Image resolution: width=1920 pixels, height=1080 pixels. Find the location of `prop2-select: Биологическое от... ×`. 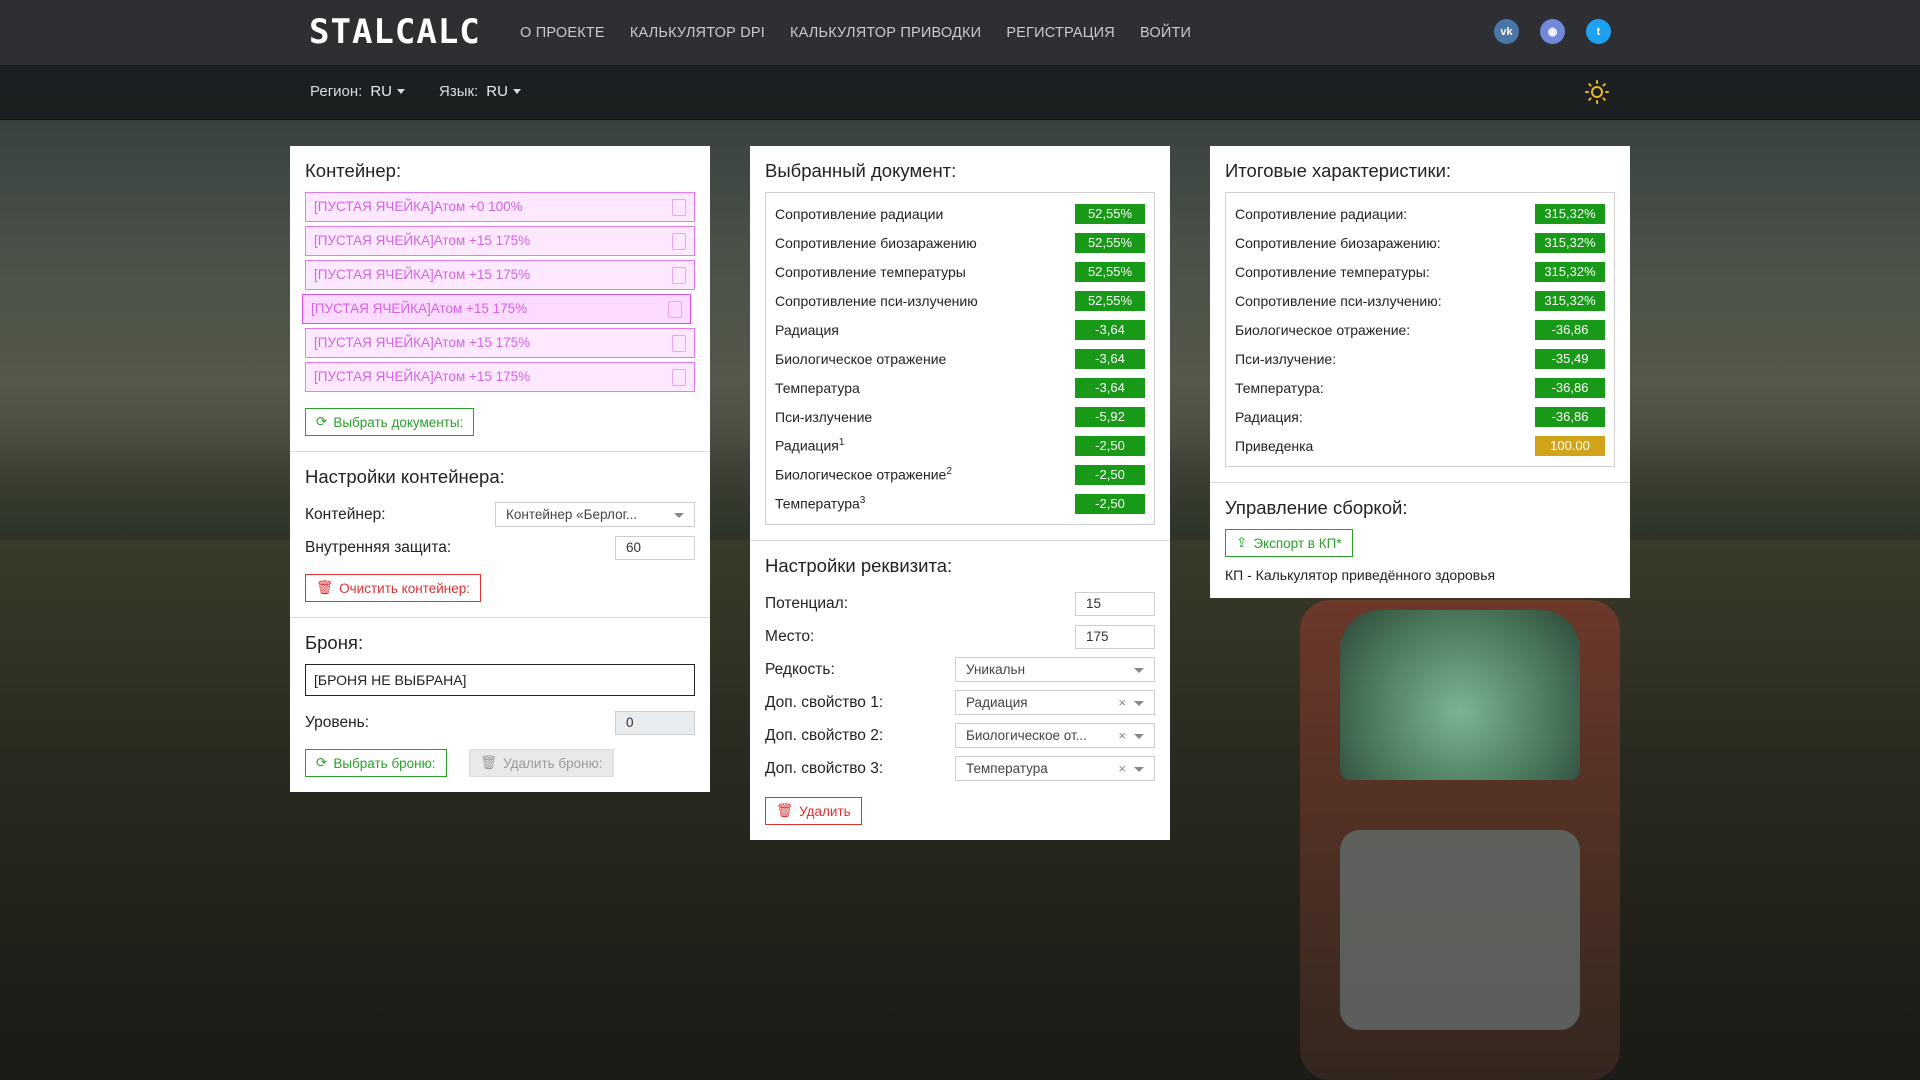

prop2-select: Биологическое от... × is located at coordinates (1055, 735).